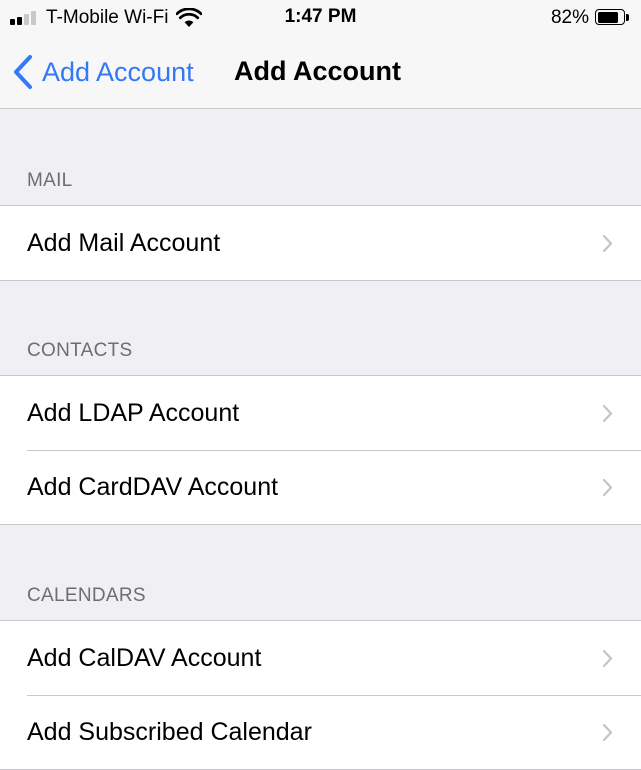 This screenshot has height=770, width=641. I want to click on add-subscribed-calendar-row: Add Subscribed Calendar, so click(320, 732).